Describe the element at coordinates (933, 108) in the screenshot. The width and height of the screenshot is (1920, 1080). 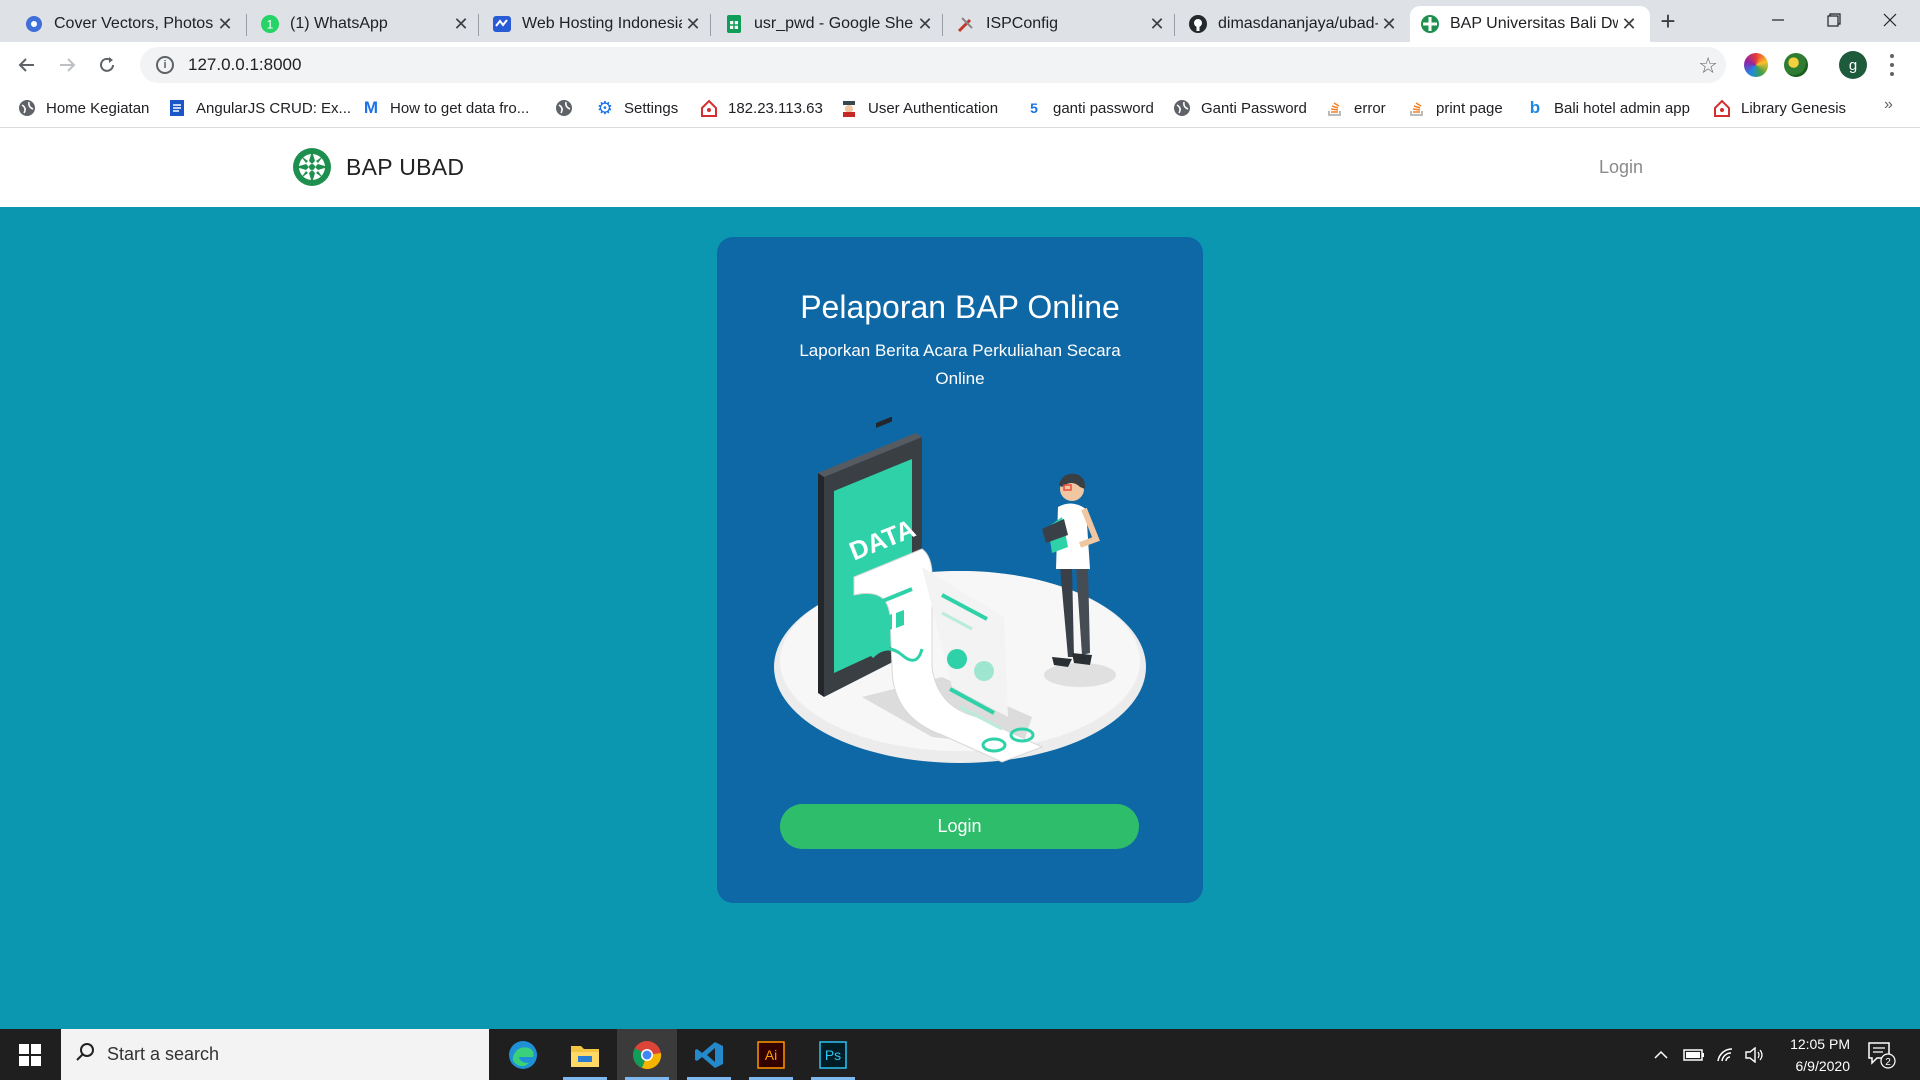
I see `bookmark-label: User Authentication` at that location.